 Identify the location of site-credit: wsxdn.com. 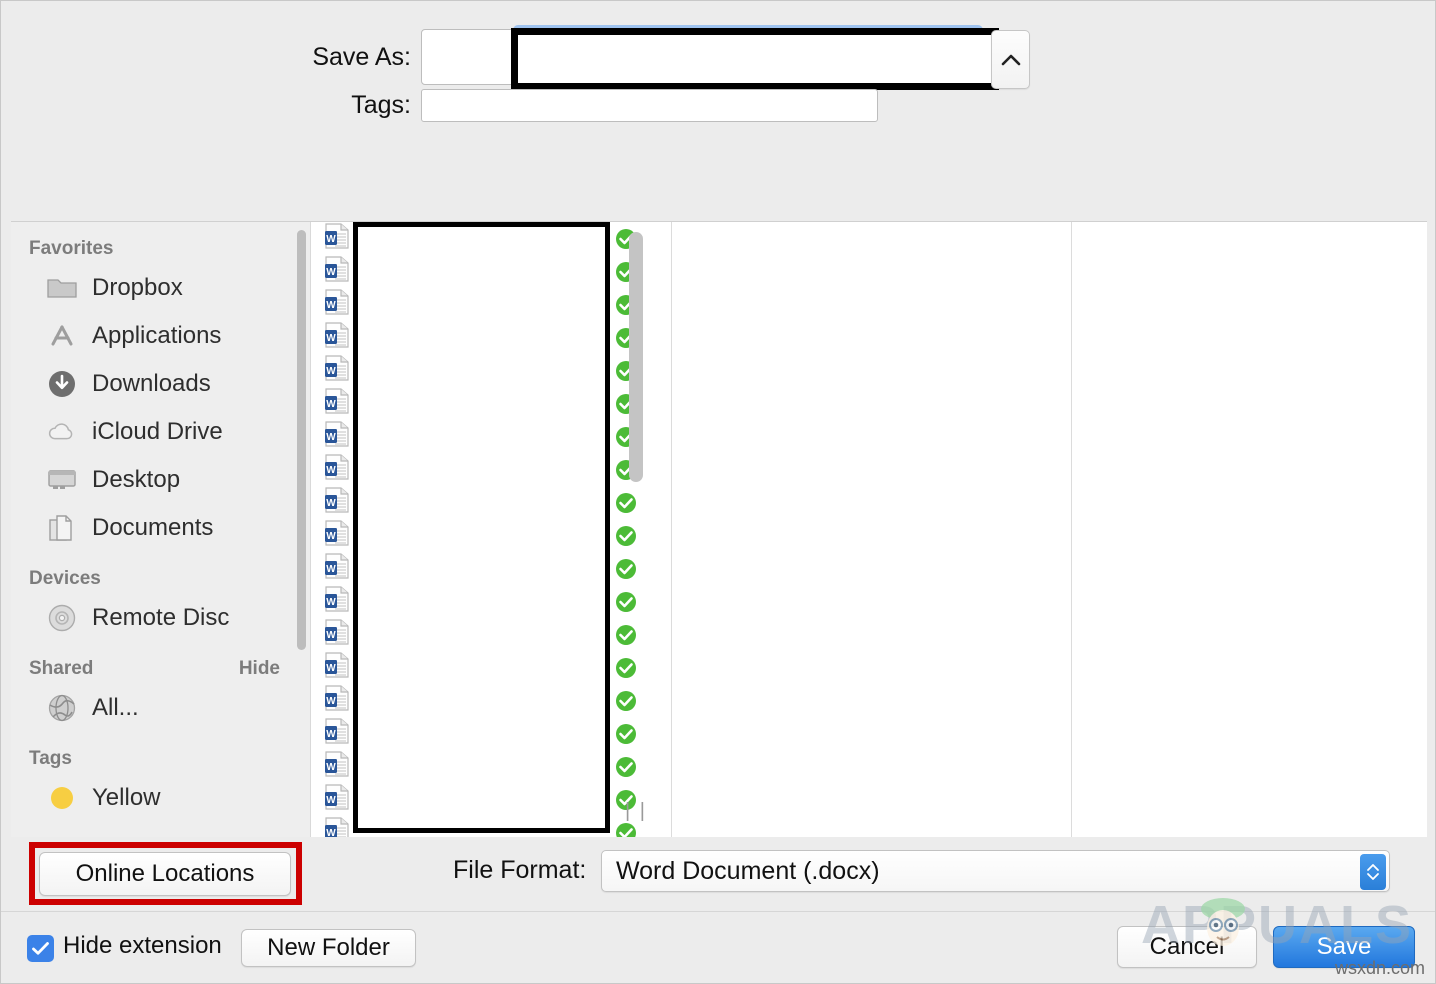
(1379, 968).